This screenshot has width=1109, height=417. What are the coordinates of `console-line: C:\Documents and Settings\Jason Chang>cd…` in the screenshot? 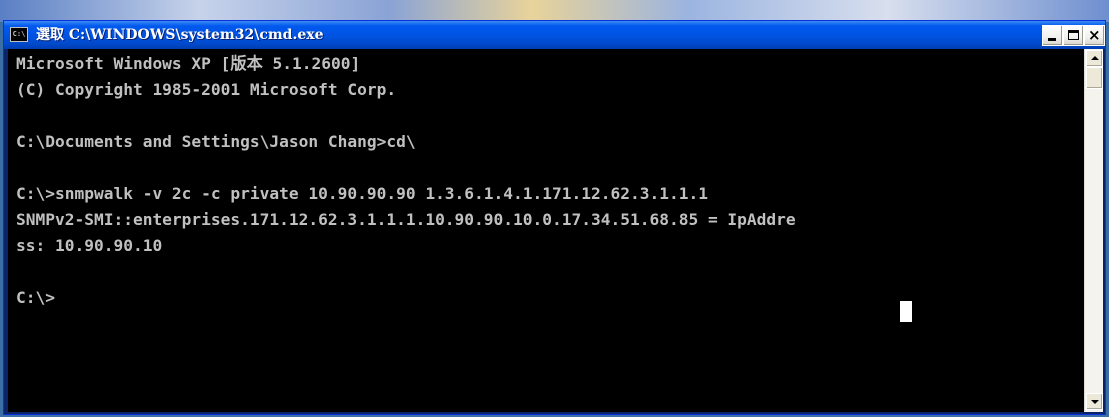 It's located at (216, 141).